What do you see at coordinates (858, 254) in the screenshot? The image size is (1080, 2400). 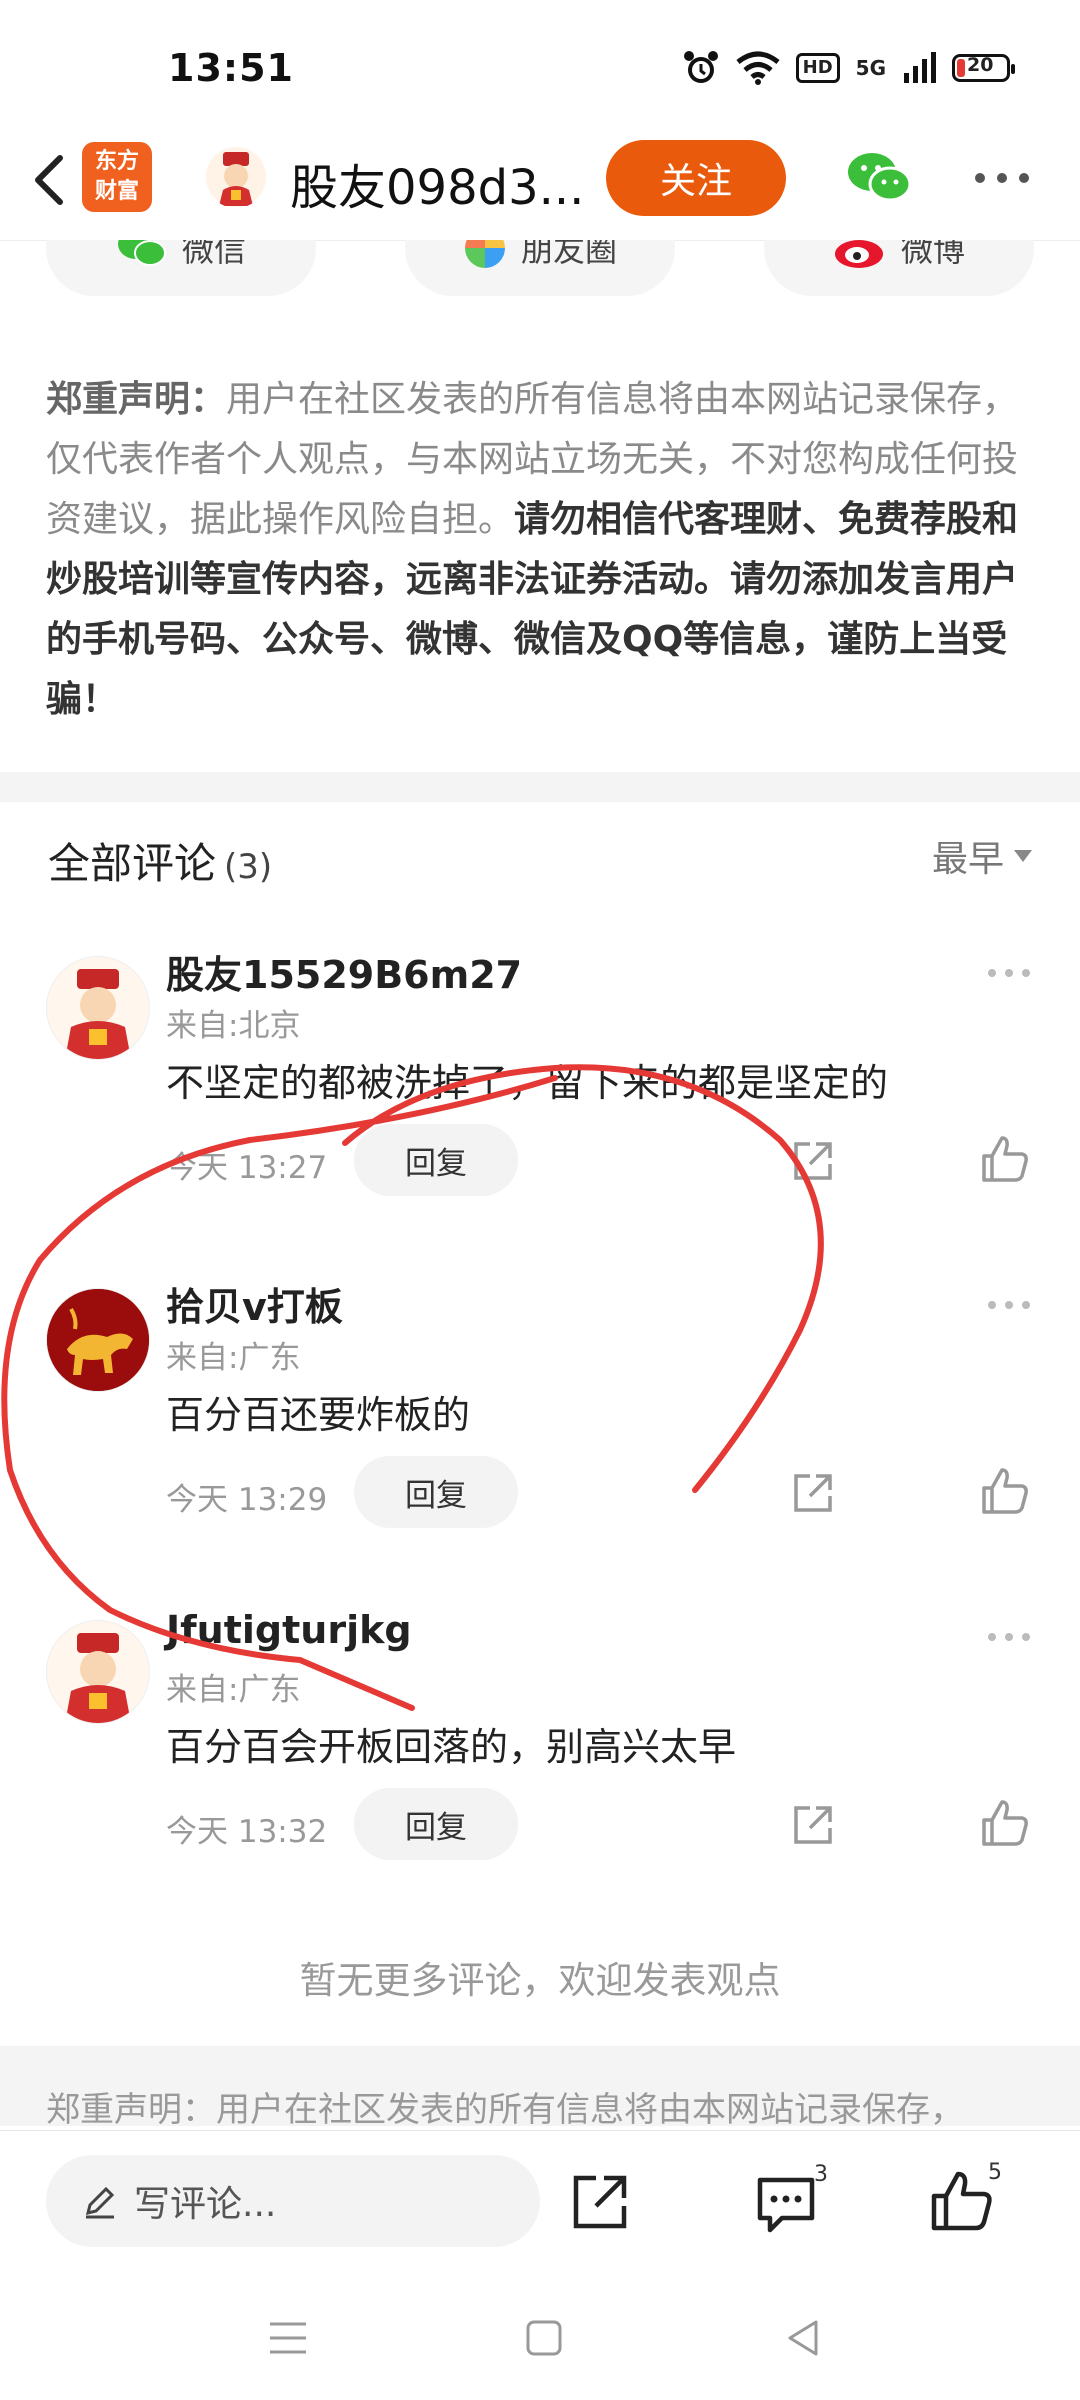 I see `weibo-icon` at bounding box center [858, 254].